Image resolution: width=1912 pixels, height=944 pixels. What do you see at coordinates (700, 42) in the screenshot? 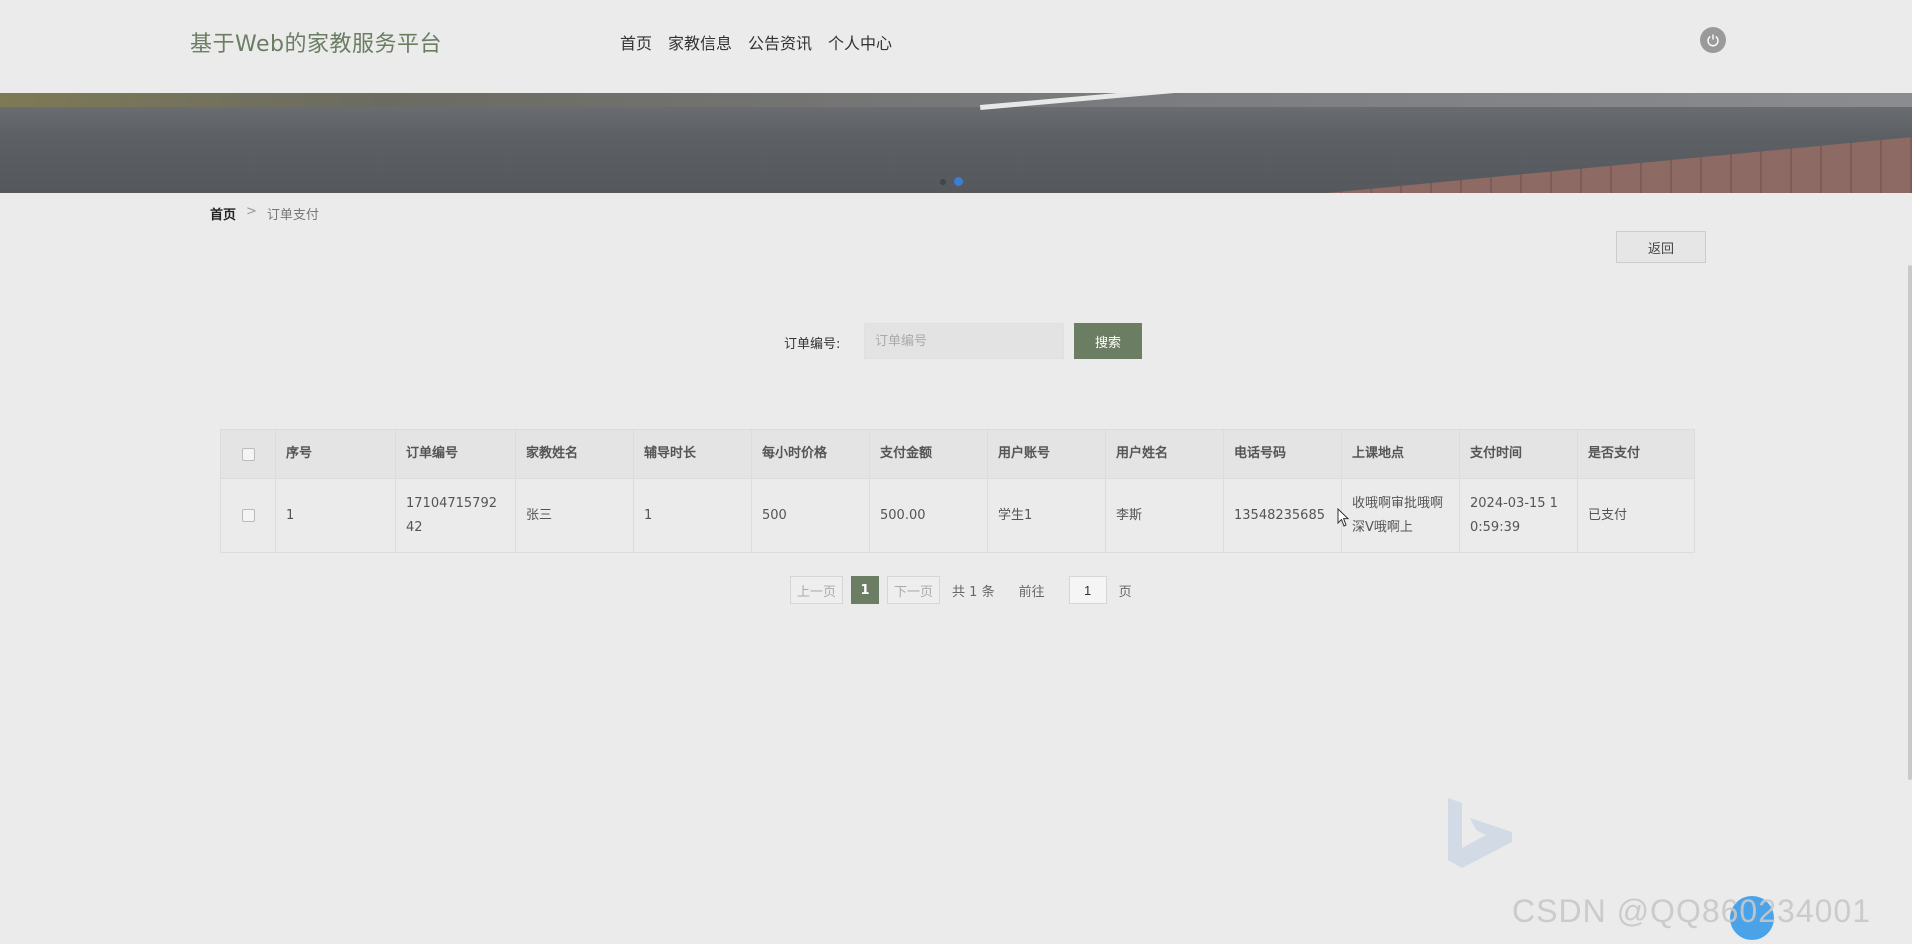
I see `nav-item-tutor-info: 家教信息` at bounding box center [700, 42].